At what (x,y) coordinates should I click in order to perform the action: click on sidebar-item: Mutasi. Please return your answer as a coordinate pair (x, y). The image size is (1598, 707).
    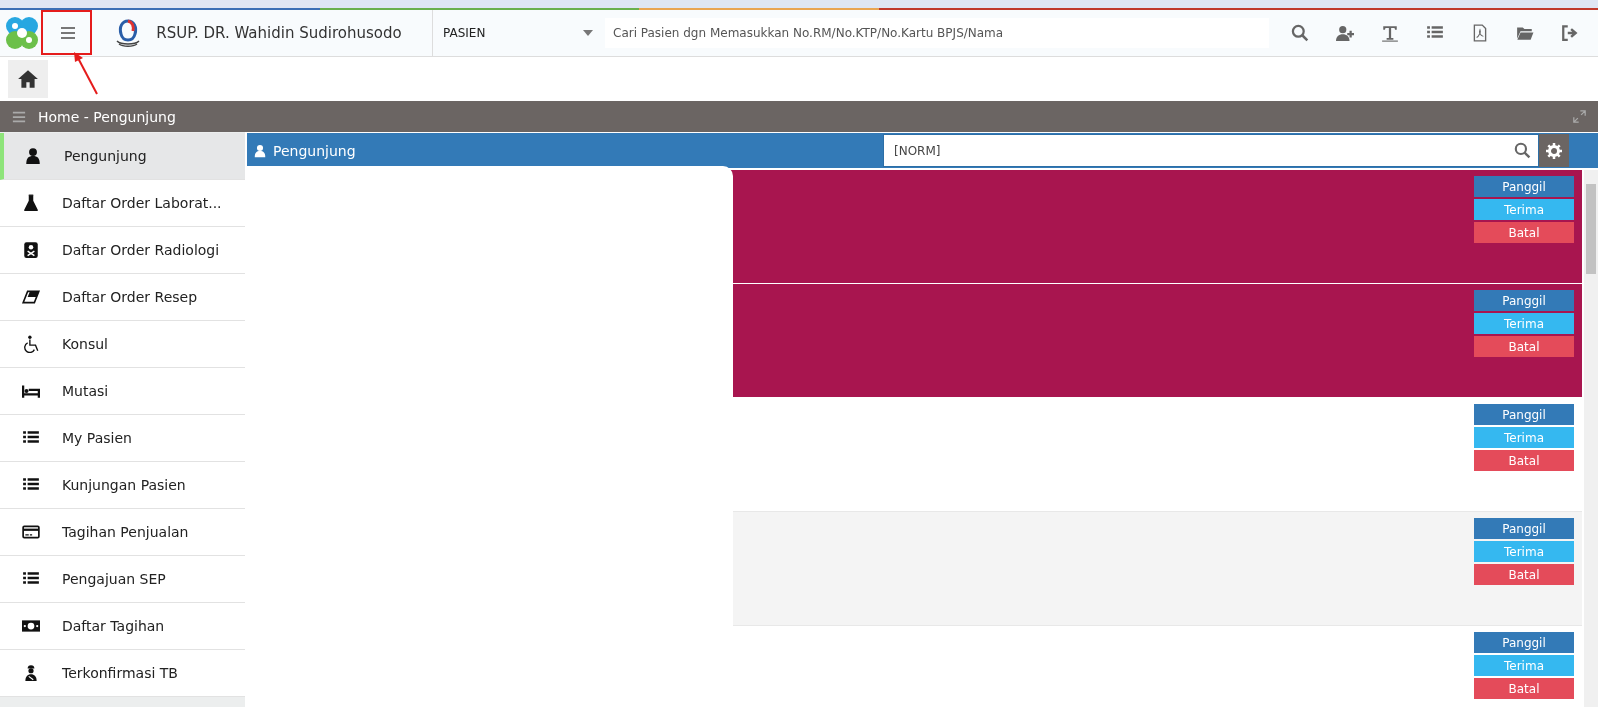
    Looking at the image, I should click on (122, 391).